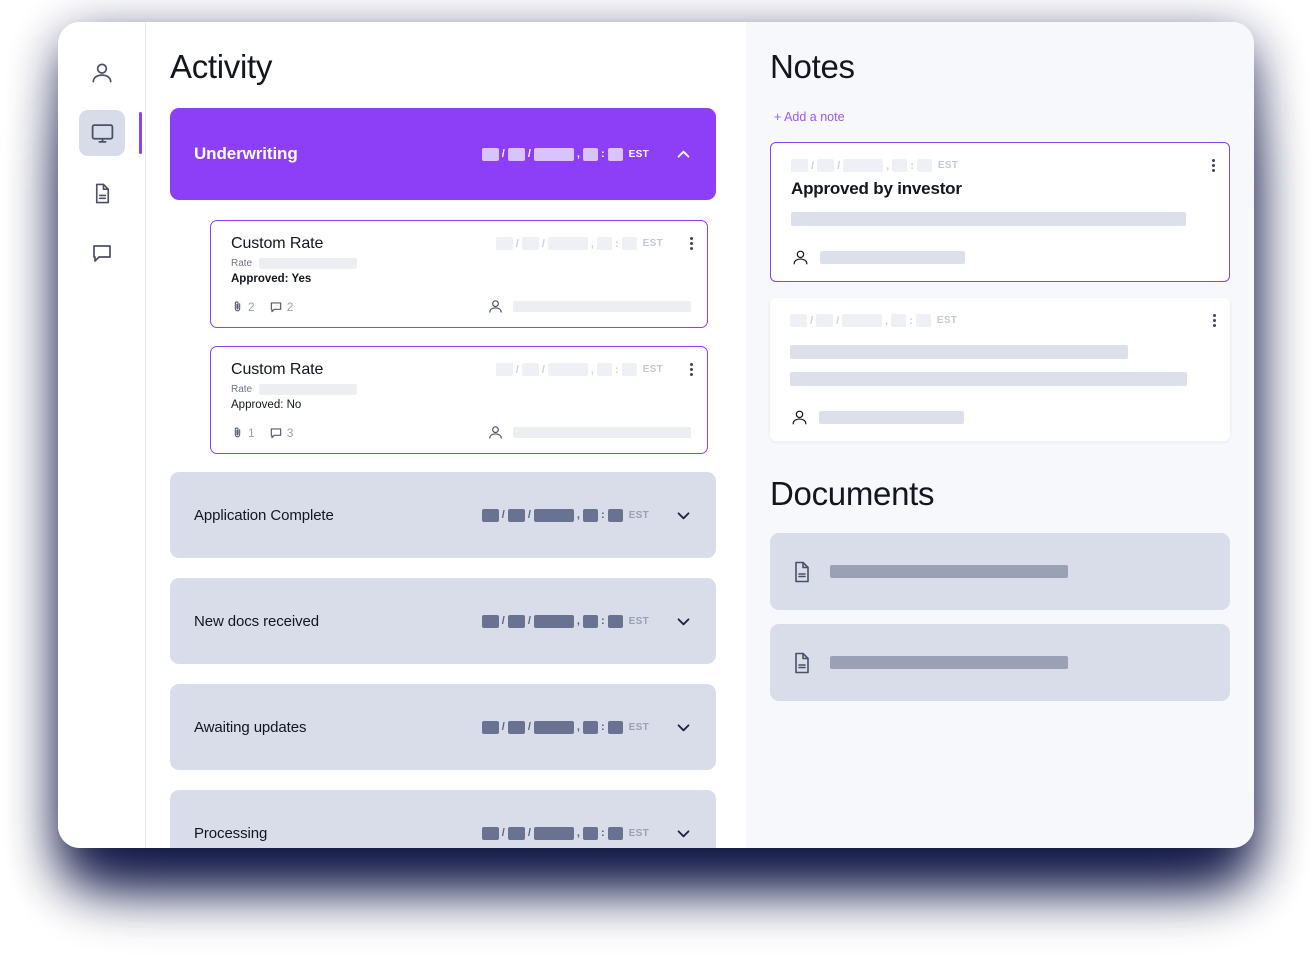  What do you see at coordinates (443, 621) in the screenshot?
I see `activity-stage-new-docs-received: New docs received / / , : EST` at bounding box center [443, 621].